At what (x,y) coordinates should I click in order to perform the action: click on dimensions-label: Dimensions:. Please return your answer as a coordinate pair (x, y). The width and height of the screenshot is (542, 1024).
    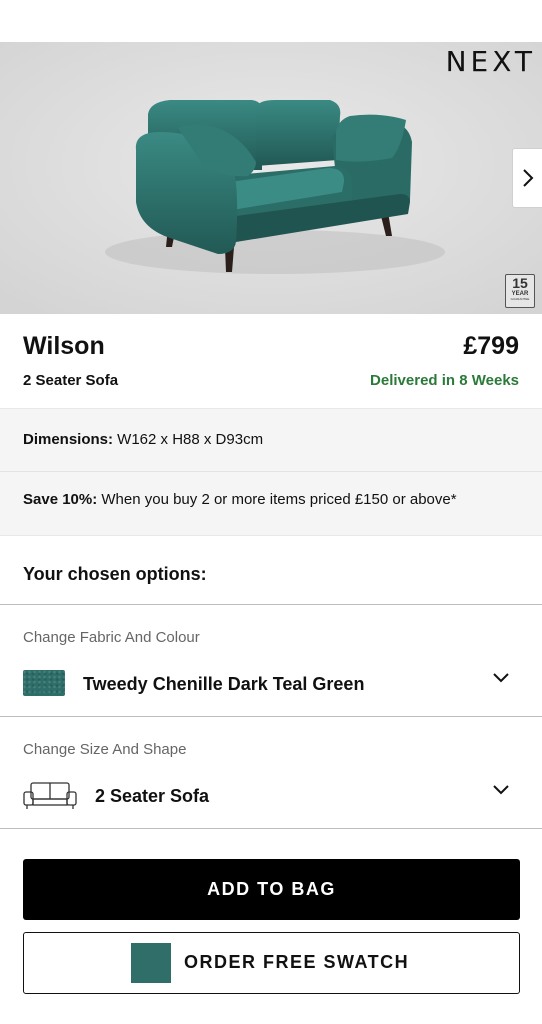
    Looking at the image, I should click on (68, 439).